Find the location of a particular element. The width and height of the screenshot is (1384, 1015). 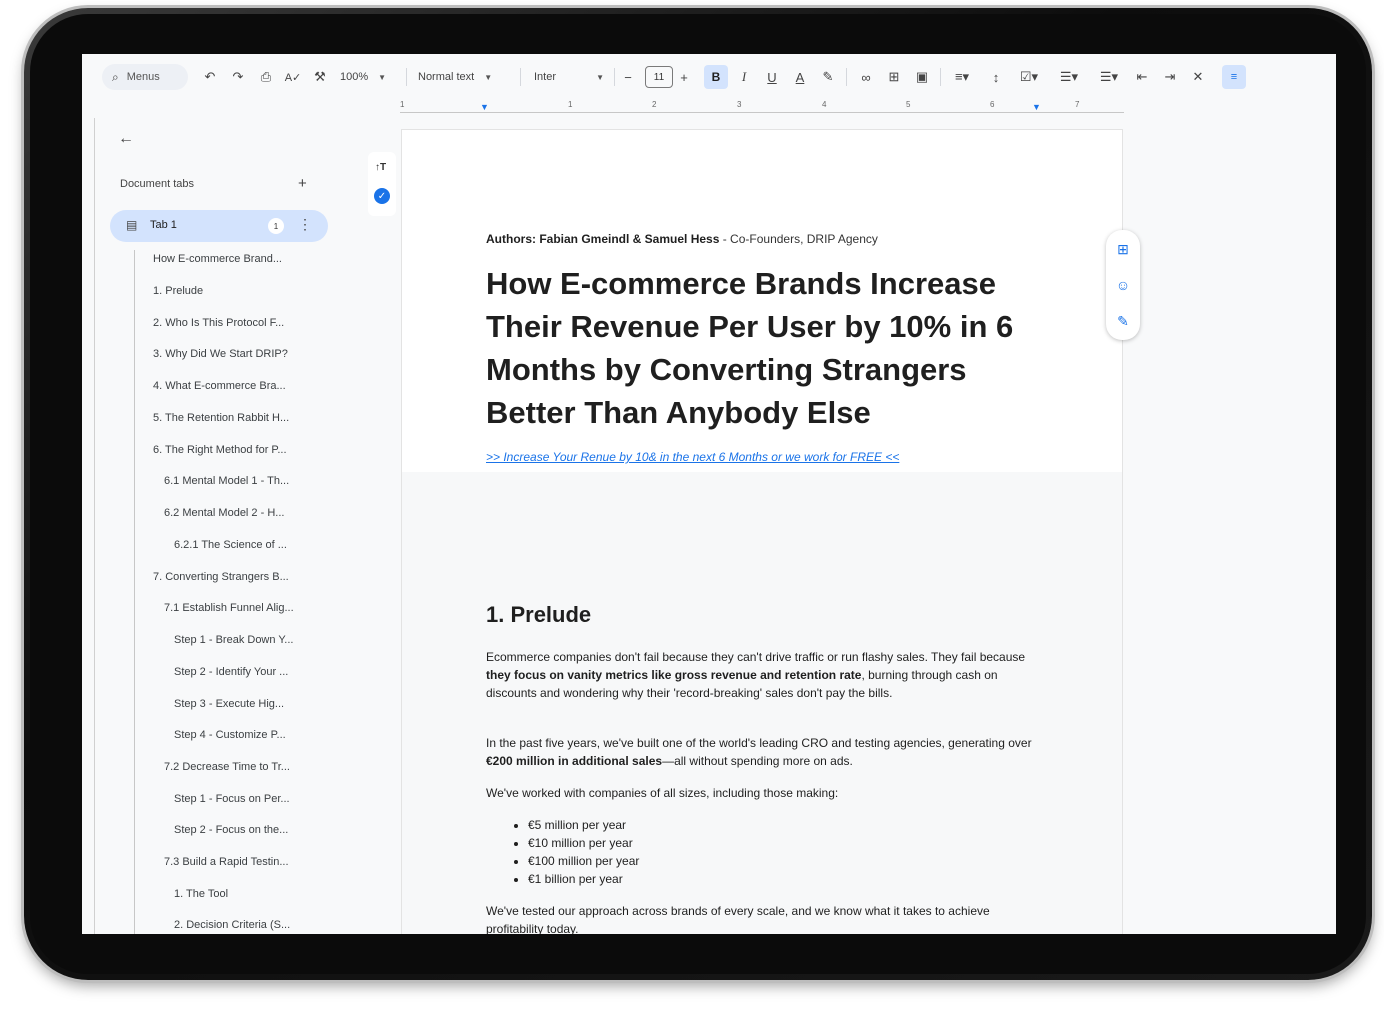

document-tabs-heading: Document tabs is located at coordinates (157, 184).